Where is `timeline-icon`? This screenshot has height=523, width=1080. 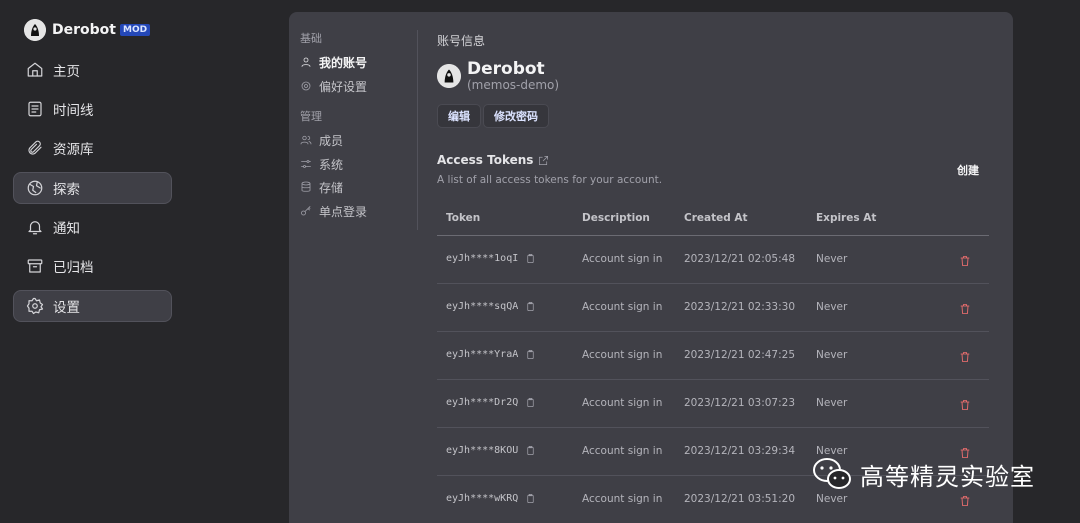 timeline-icon is located at coordinates (35, 109).